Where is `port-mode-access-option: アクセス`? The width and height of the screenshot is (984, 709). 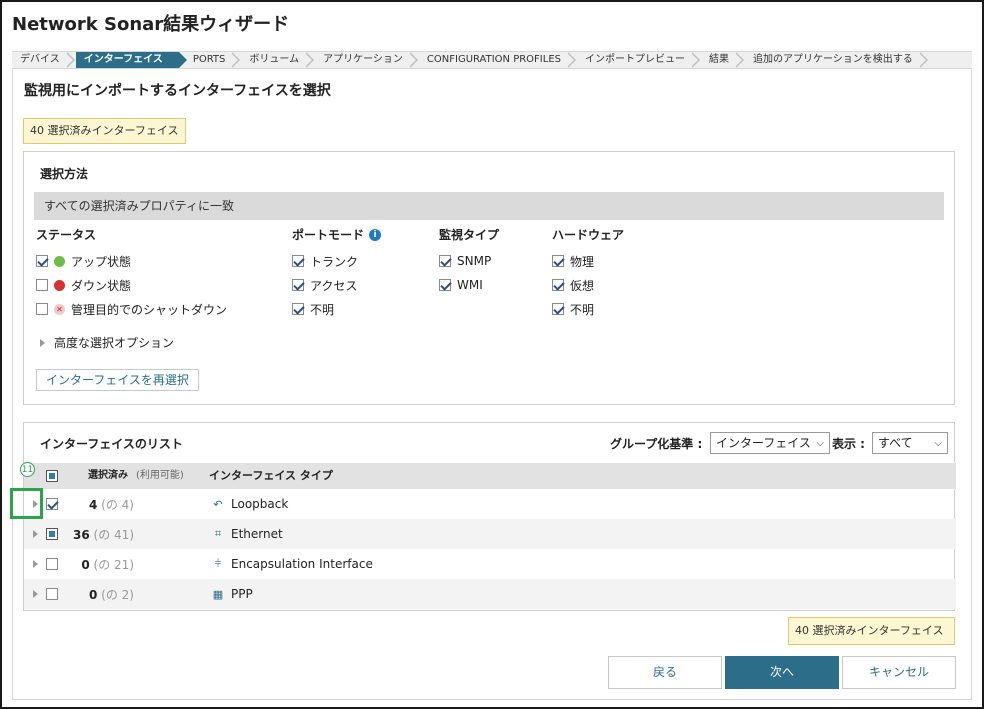 port-mode-access-option: アクセス is located at coordinates (336, 285).